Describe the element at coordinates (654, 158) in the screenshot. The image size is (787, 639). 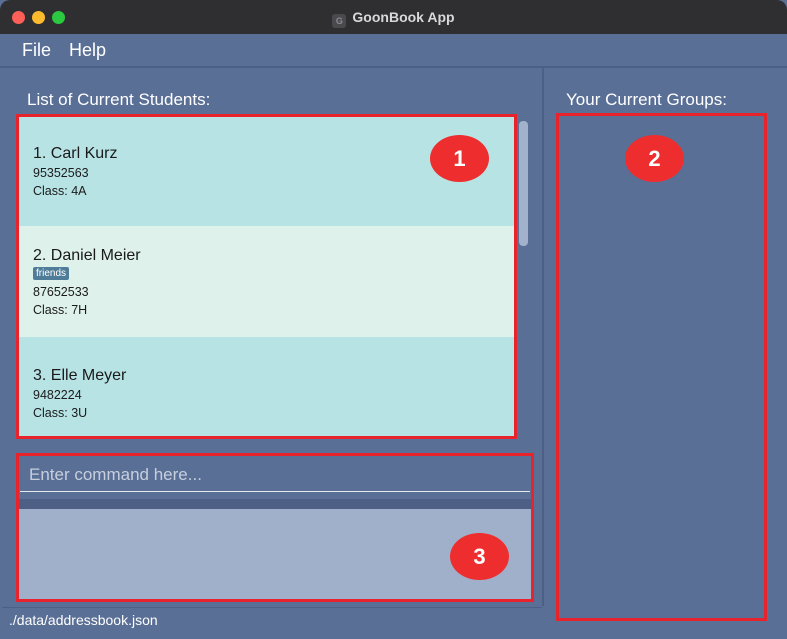
I see `annotation-badge-2: 2` at that location.